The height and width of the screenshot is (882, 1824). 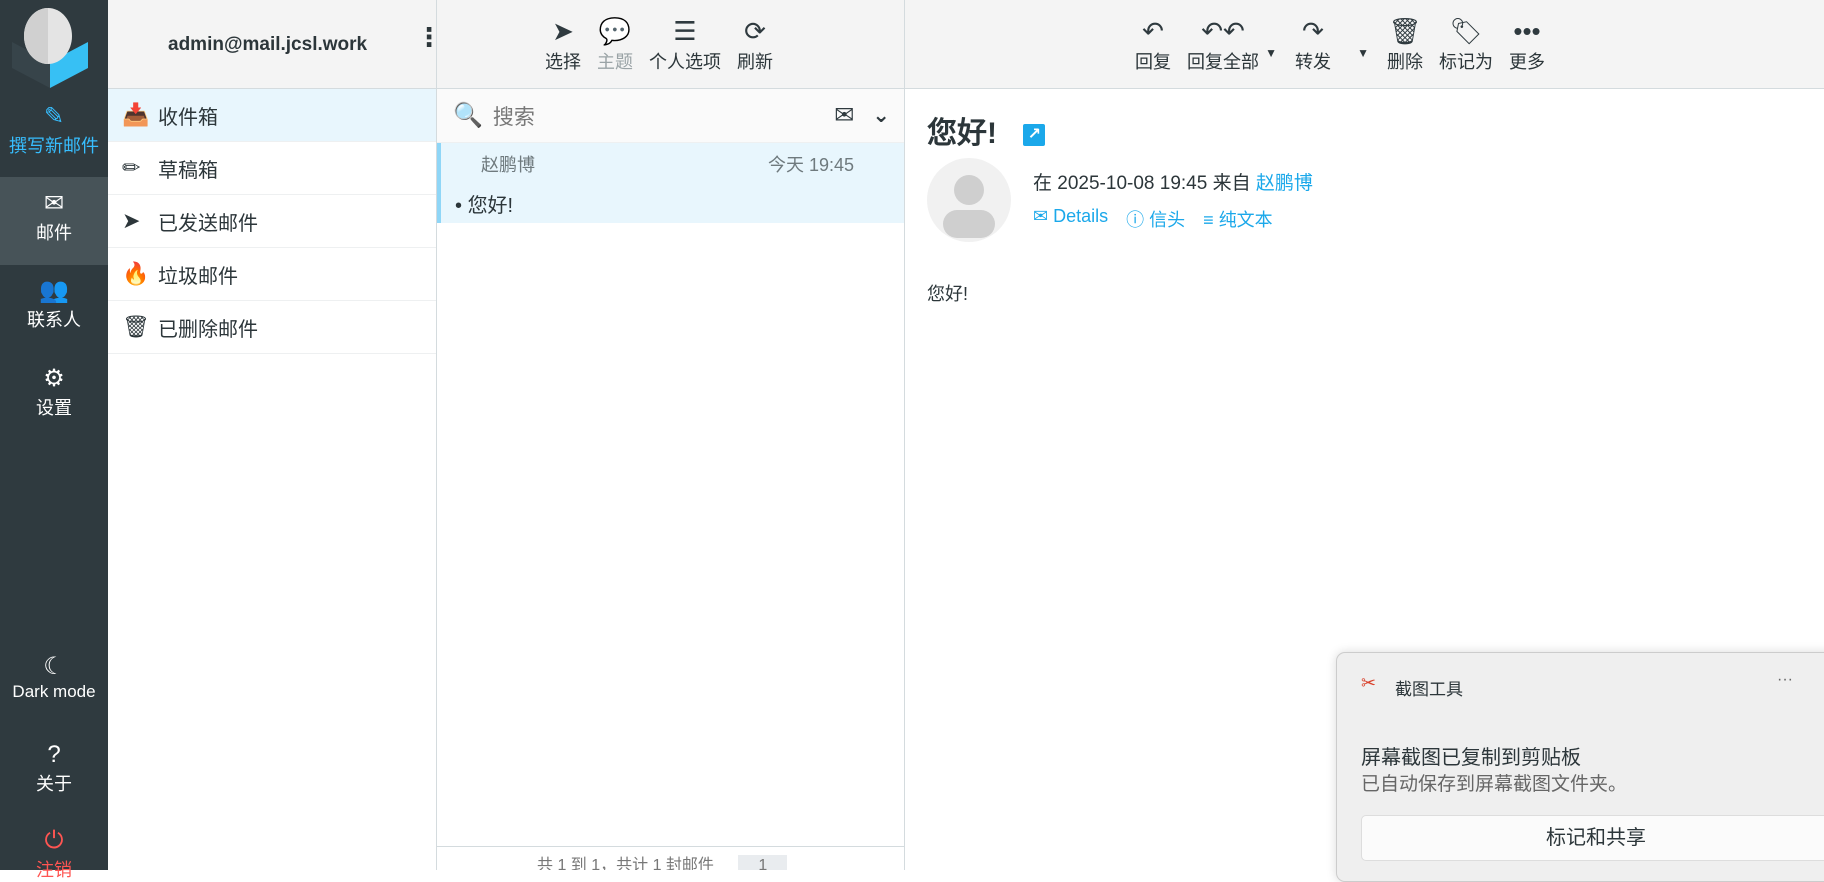 What do you see at coordinates (272, 221) in the screenshot?
I see `folder-sent: ➤ 已发送邮件` at bounding box center [272, 221].